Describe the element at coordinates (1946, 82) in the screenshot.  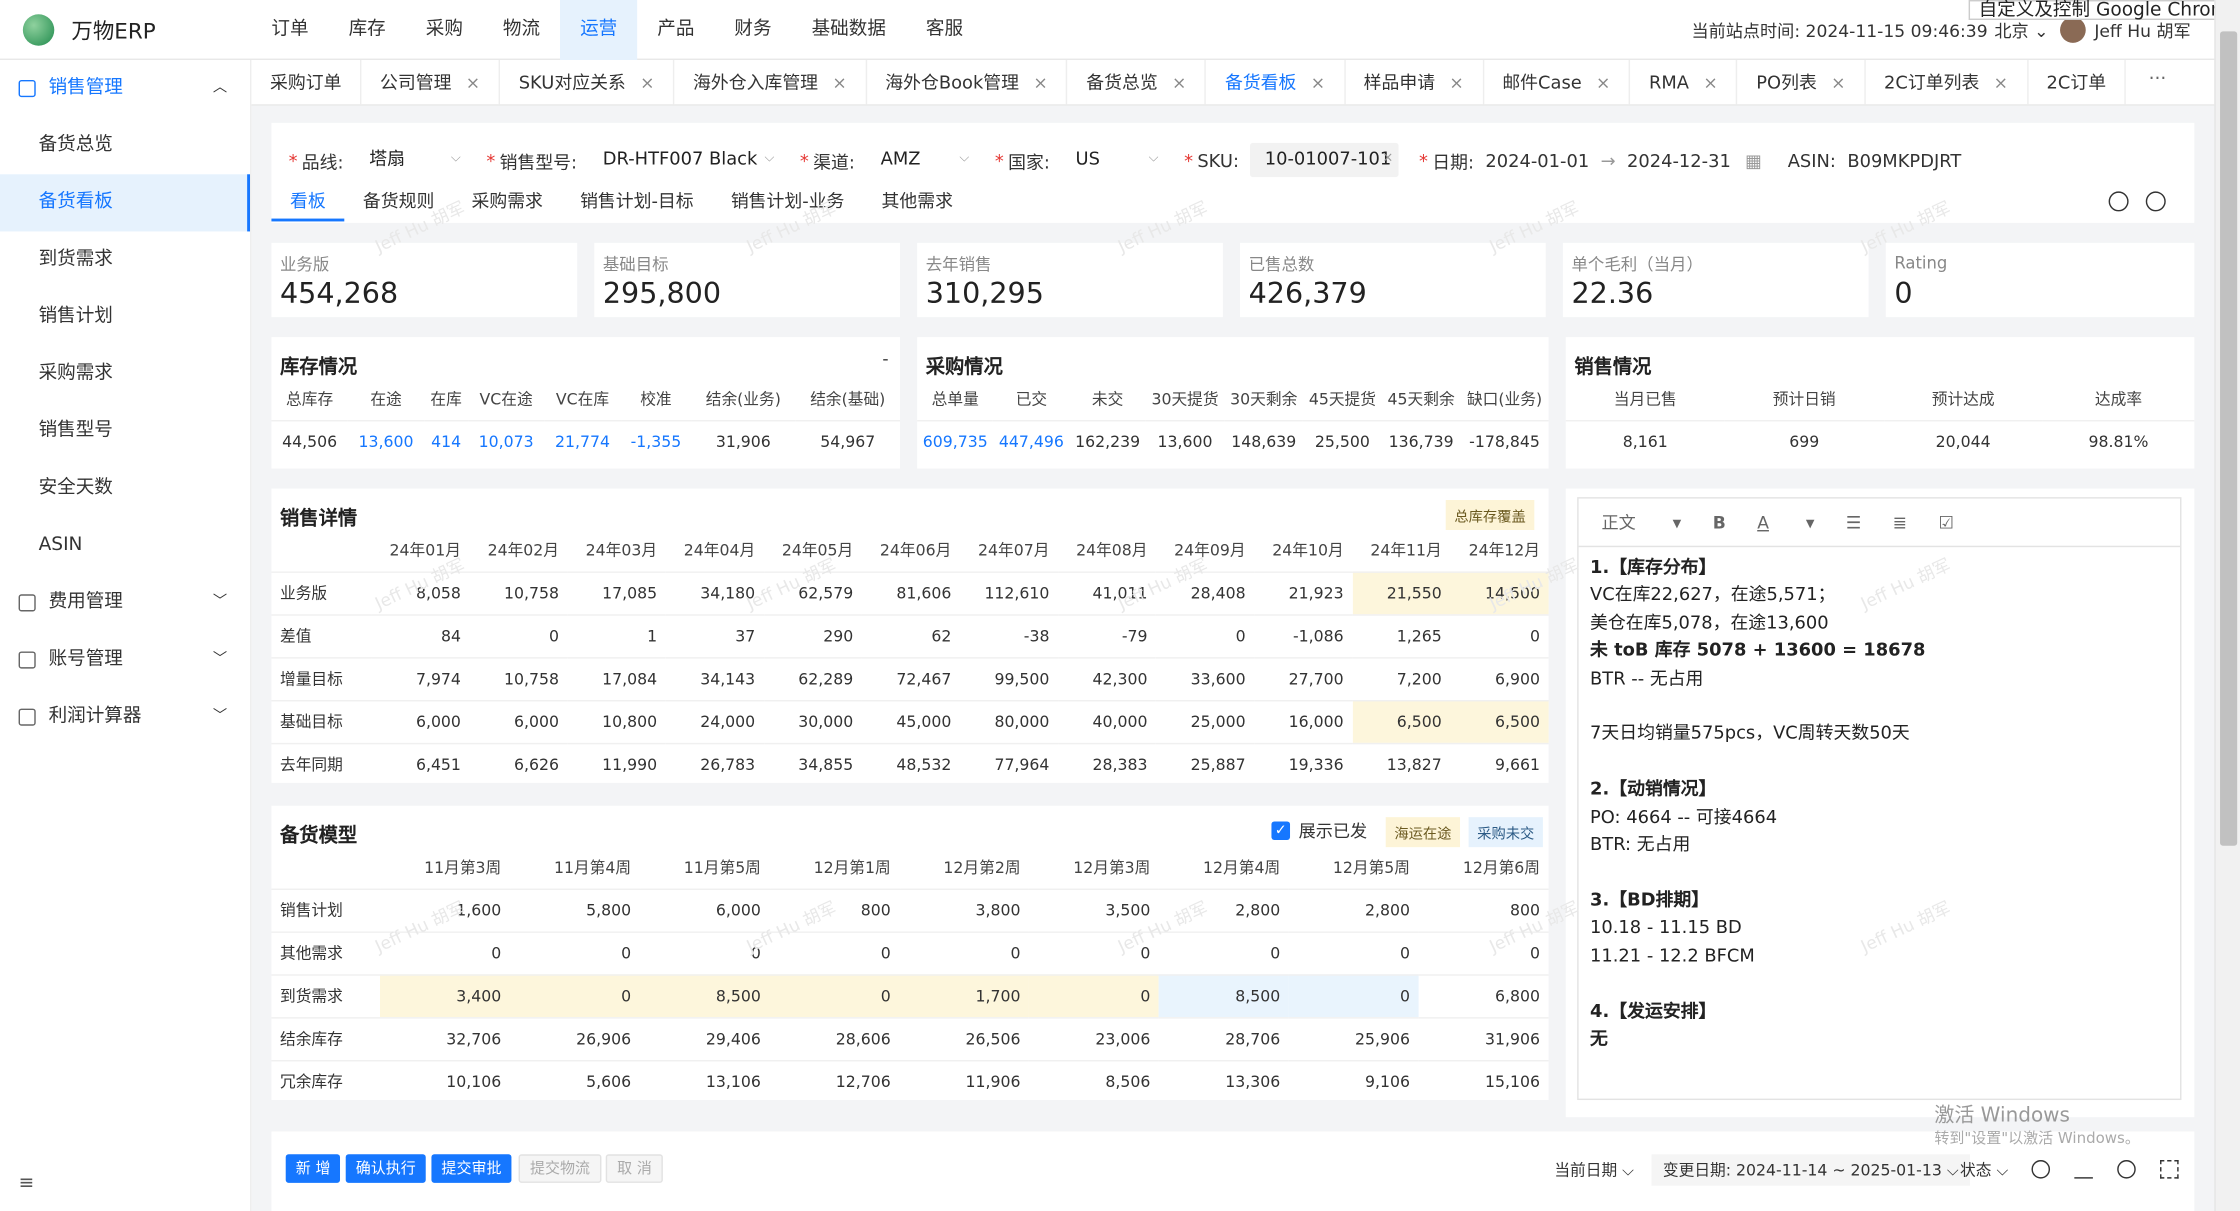
I see `tab-item: 2C订单列表 ×` at that location.